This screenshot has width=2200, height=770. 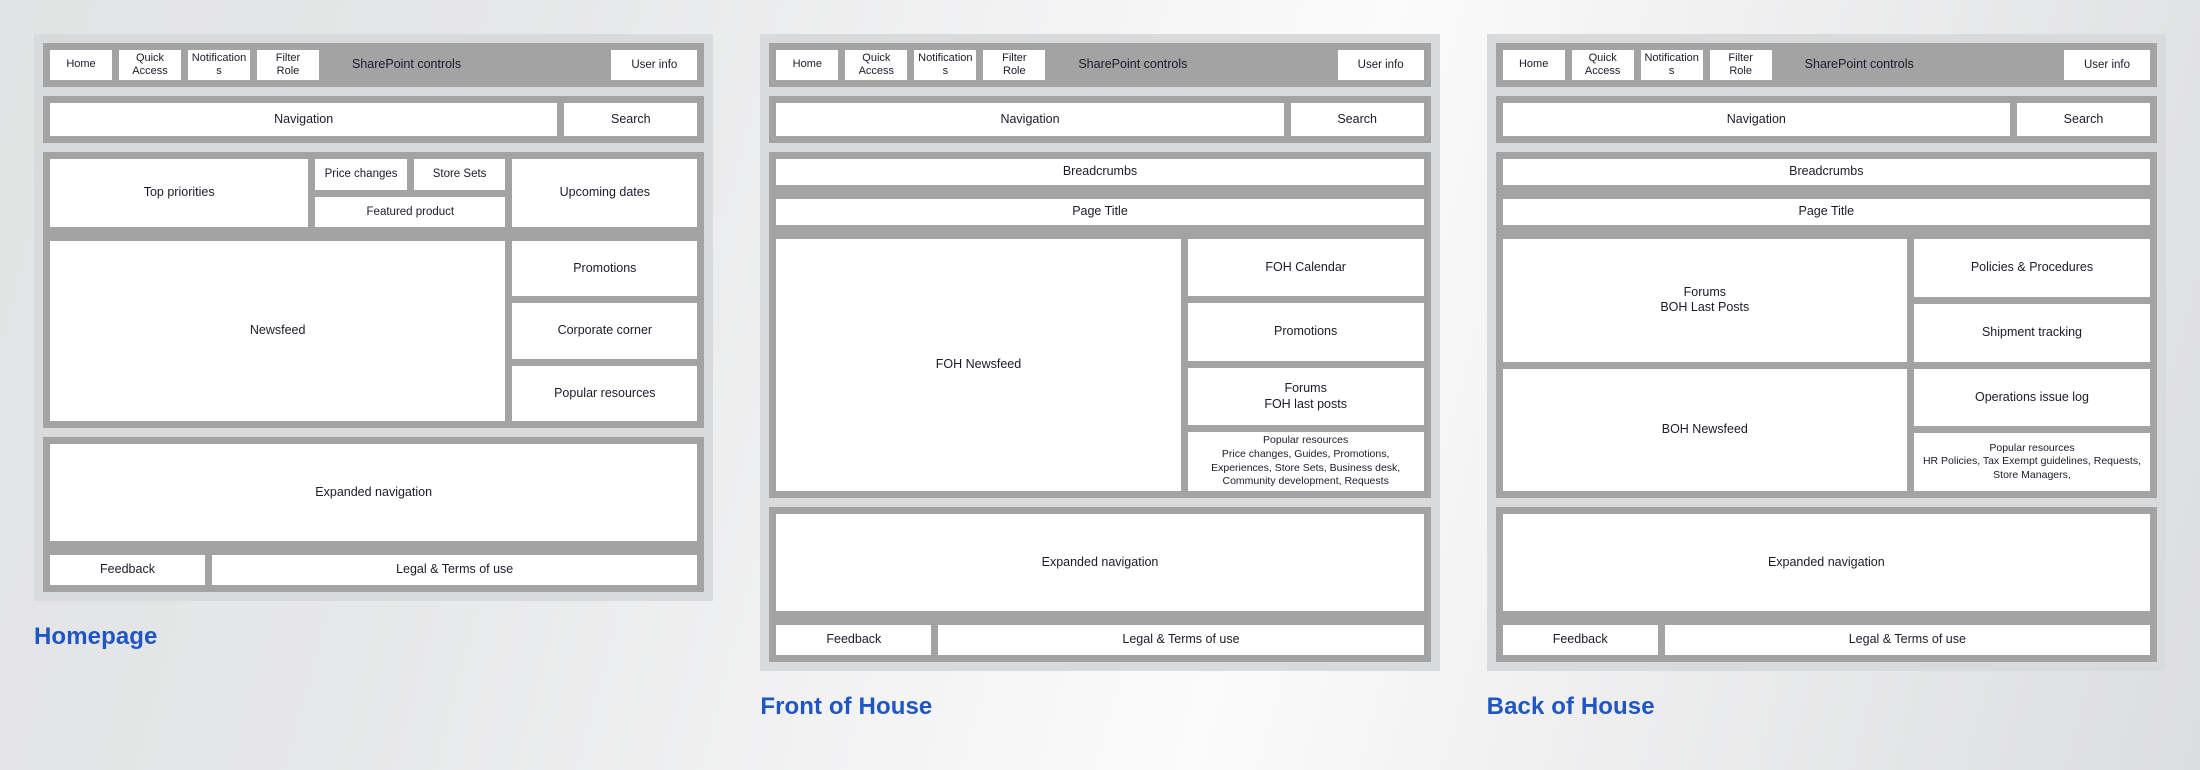 What do you see at coordinates (1704, 365) in the screenshot?
I see `main-column: Forums BOH Last Posts BOH Newsfeed` at bounding box center [1704, 365].